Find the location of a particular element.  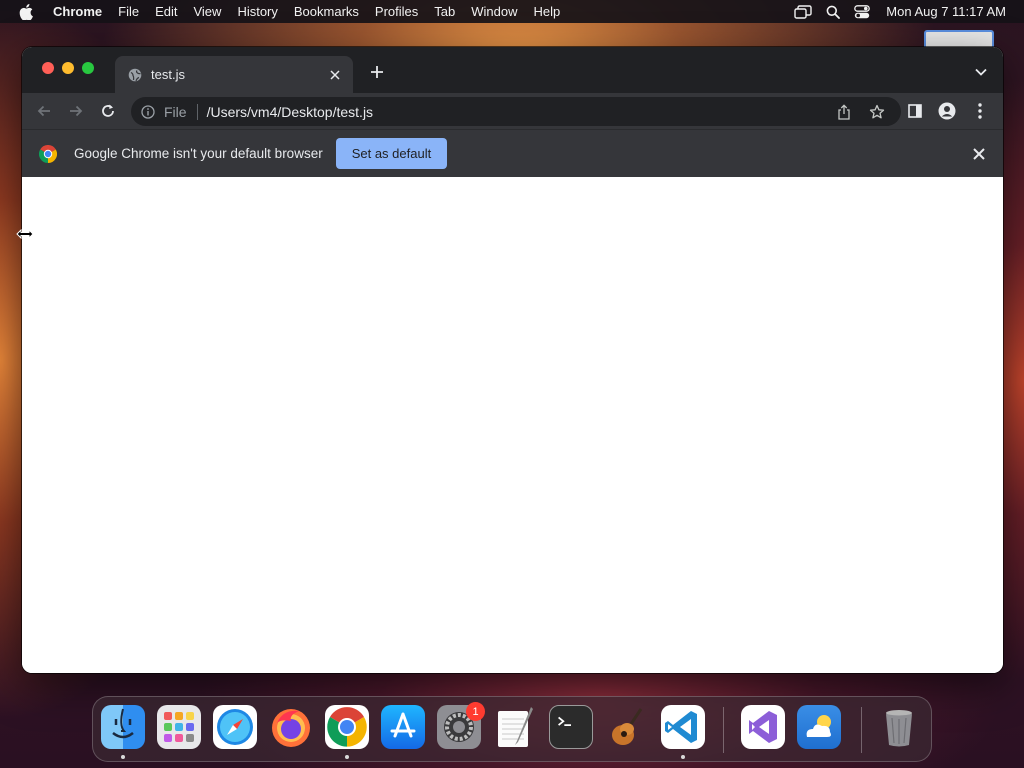

chrome-logo-icon is located at coordinates (48, 153).